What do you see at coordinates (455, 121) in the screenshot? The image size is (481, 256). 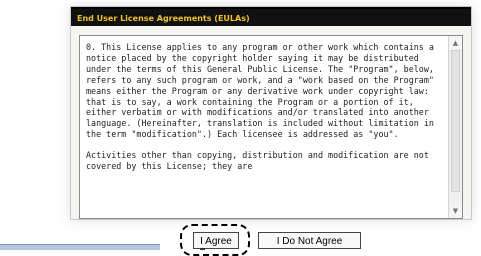 I see `scrollbar-thumb` at bounding box center [455, 121].